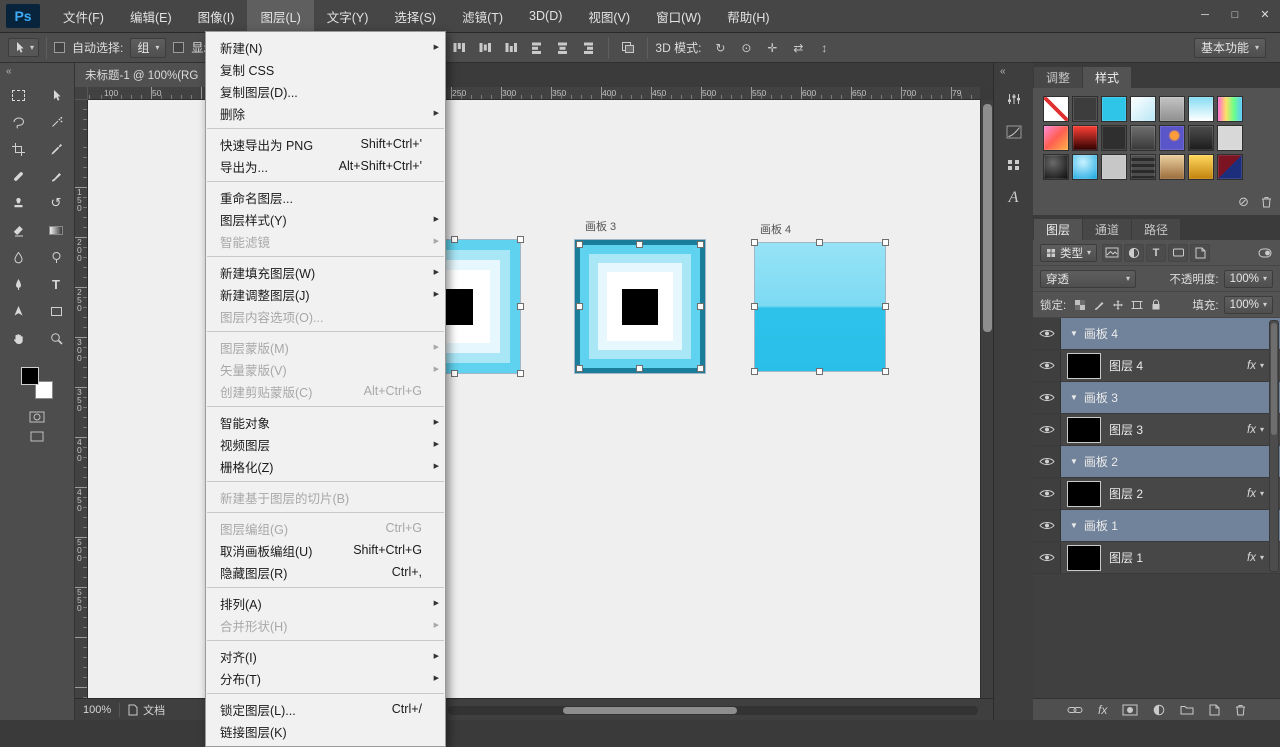  I want to click on layer-menu-item-36: 锁定图层(L)... Ctrl+/, so click(325, 709).